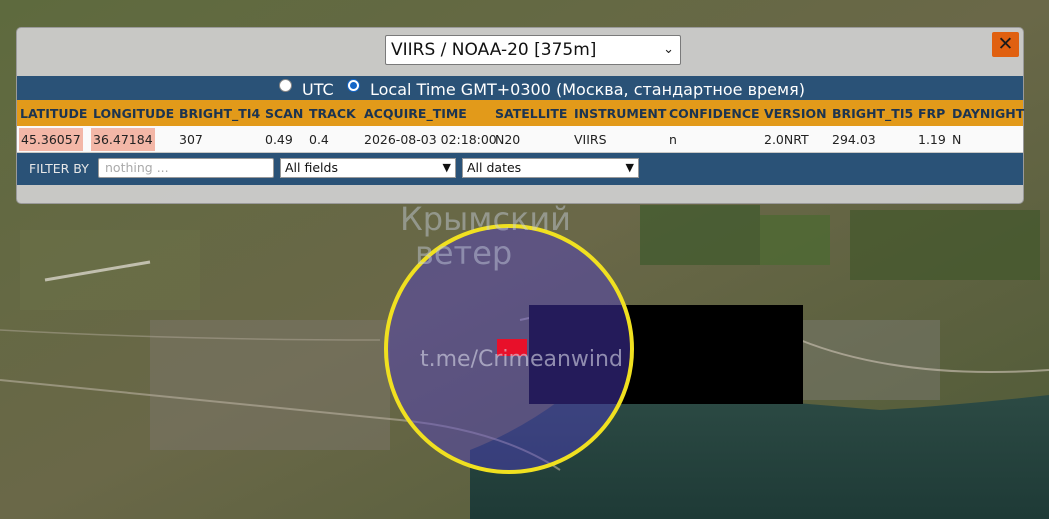  What do you see at coordinates (494, 50) in the screenshot?
I see `satellite-select-value: VIIRS / NOAA-20 [375m]` at bounding box center [494, 50].